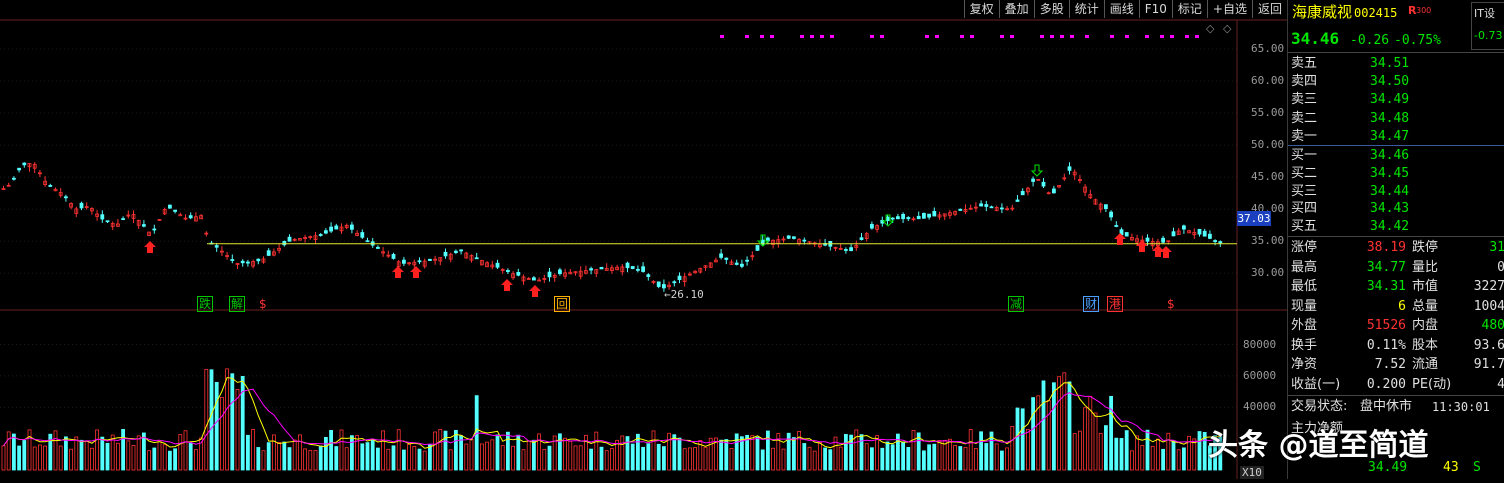 Image resolution: width=1504 pixels, height=483 pixels. I want to click on related-sector-box: IT设 -0.73, so click(1487, 26).